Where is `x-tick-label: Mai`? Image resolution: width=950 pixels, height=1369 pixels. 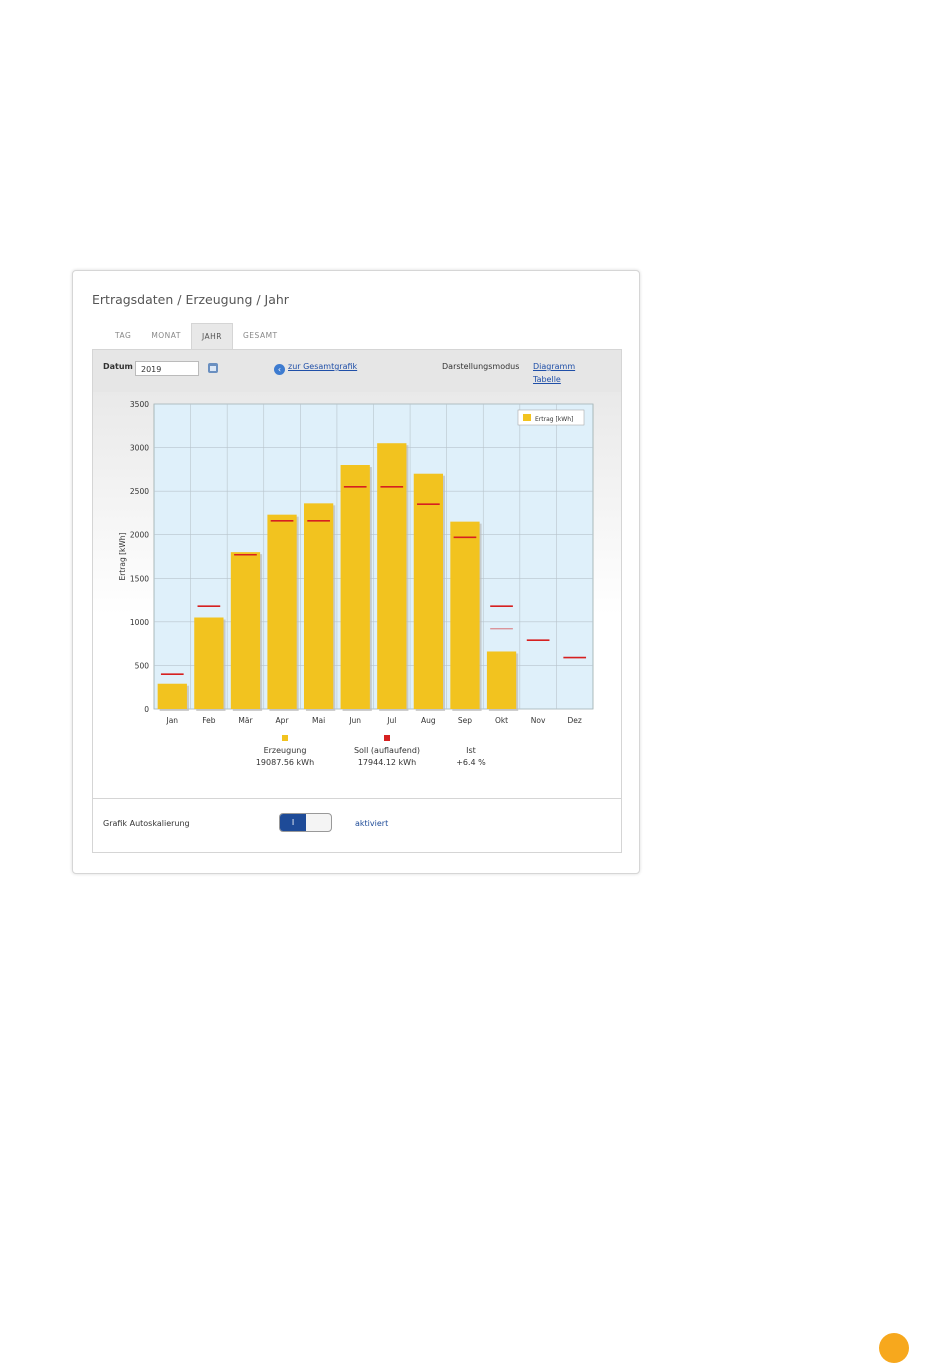
x-tick-label: Mai is located at coordinates (318, 720).